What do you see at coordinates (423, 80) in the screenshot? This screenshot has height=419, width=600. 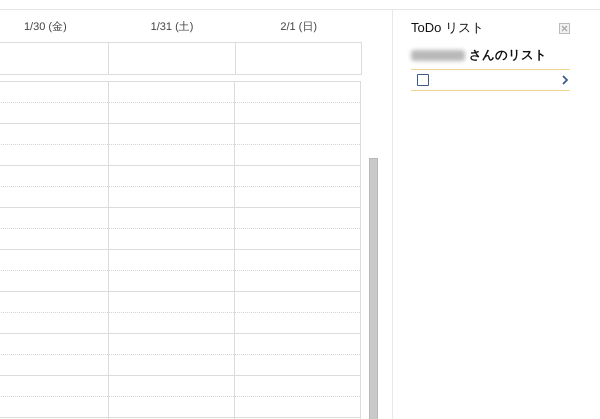 I see `checkbox` at bounding box center [423, 80].